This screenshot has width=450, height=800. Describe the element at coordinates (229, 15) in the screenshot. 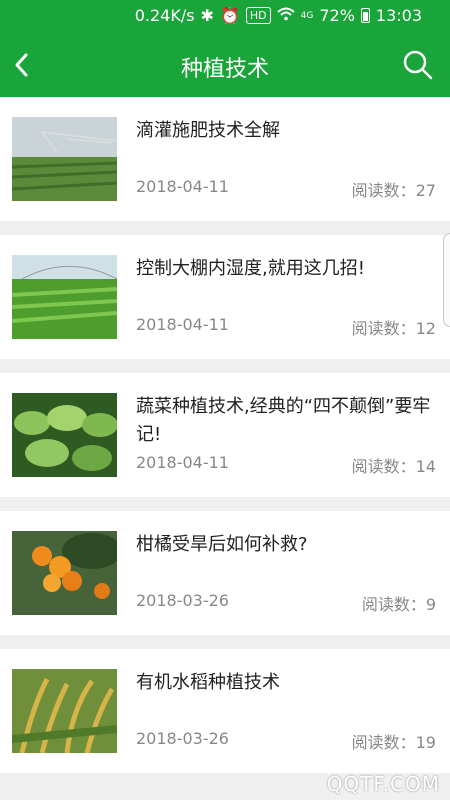

I see `alarm-icon: ⏰` at that location.